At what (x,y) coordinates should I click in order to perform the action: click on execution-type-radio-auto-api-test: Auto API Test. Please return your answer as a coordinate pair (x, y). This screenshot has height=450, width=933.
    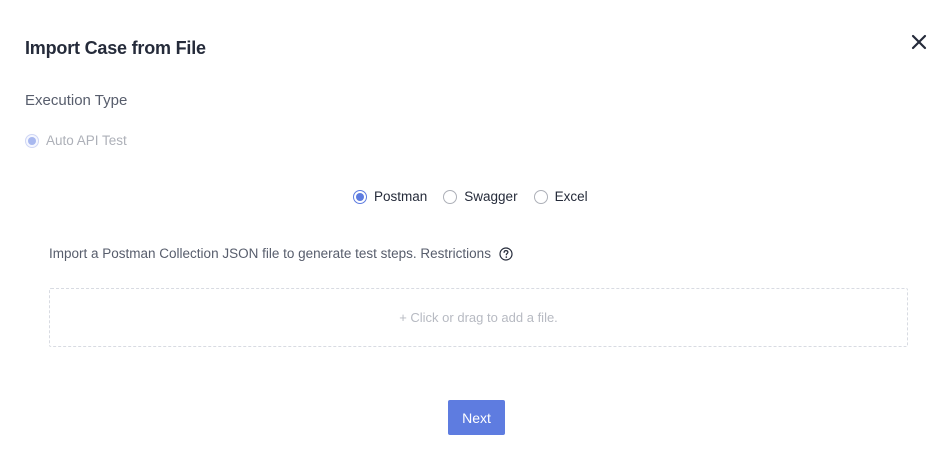
    Looking at the image, I should click on (76, 140).